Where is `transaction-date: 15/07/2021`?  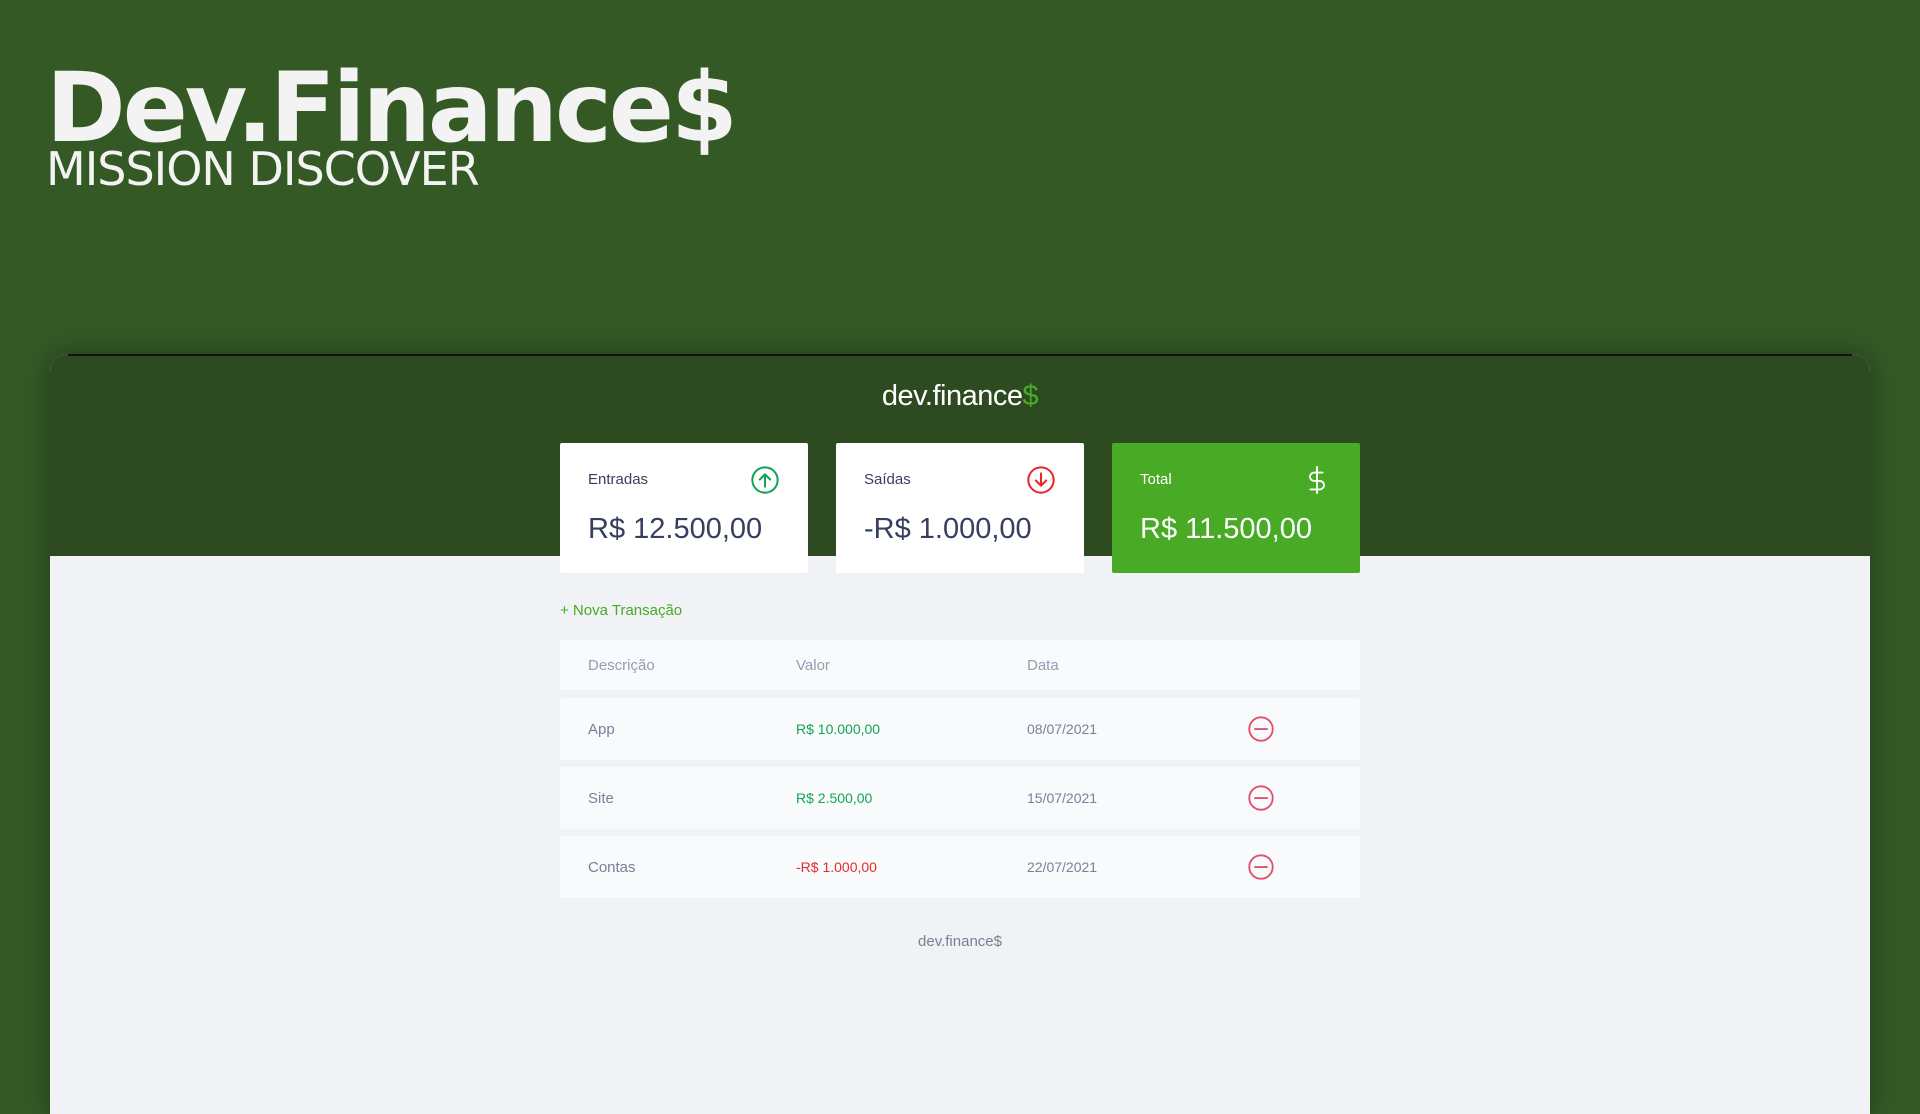
transaction-date: 15/07/2021 is located at coordinates (1062, 798).